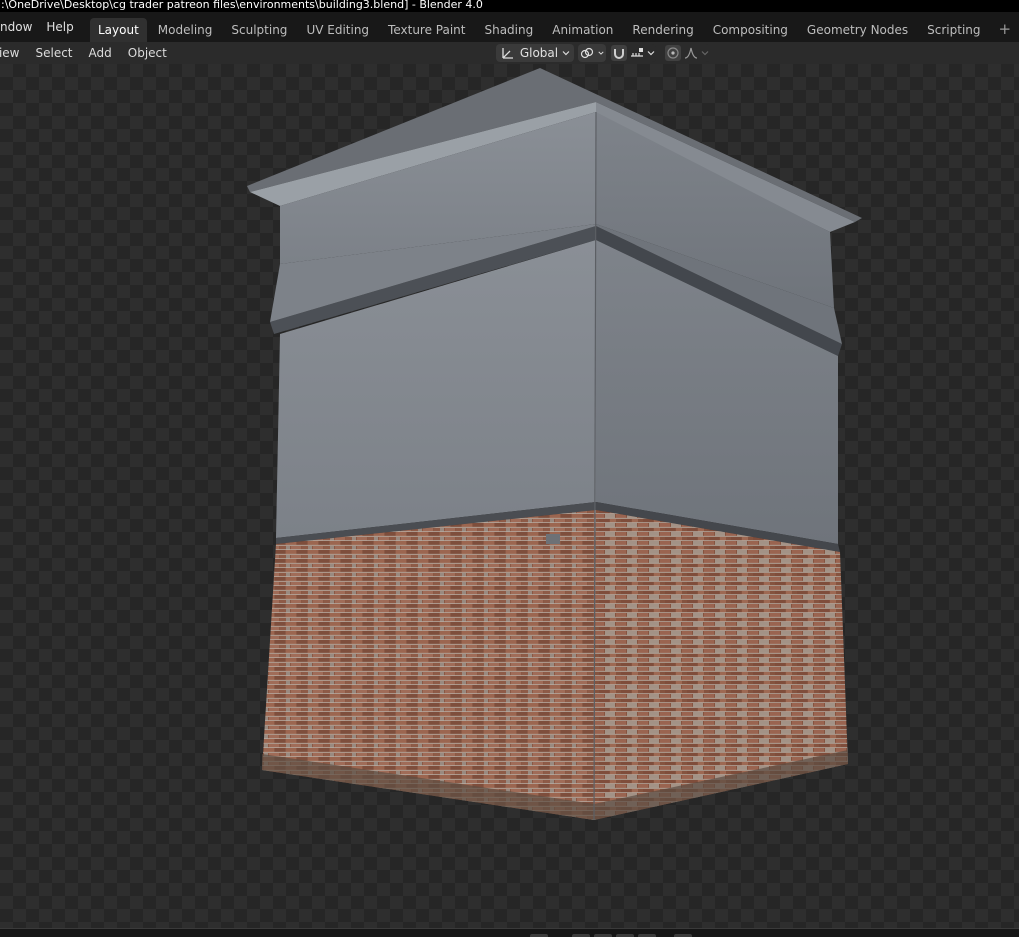 Image resolution: width=1019 pixels, height=937 pixels. Describe the element at coordinates (100, 53) in the screenshot. I see `menu-add: Add` at that location.